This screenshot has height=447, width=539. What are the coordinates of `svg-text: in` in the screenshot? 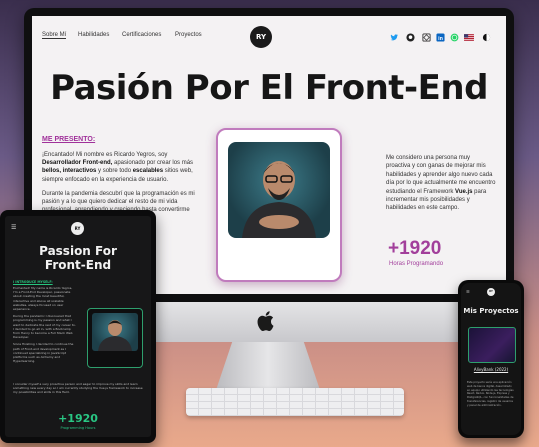 It's located at (440, 39).